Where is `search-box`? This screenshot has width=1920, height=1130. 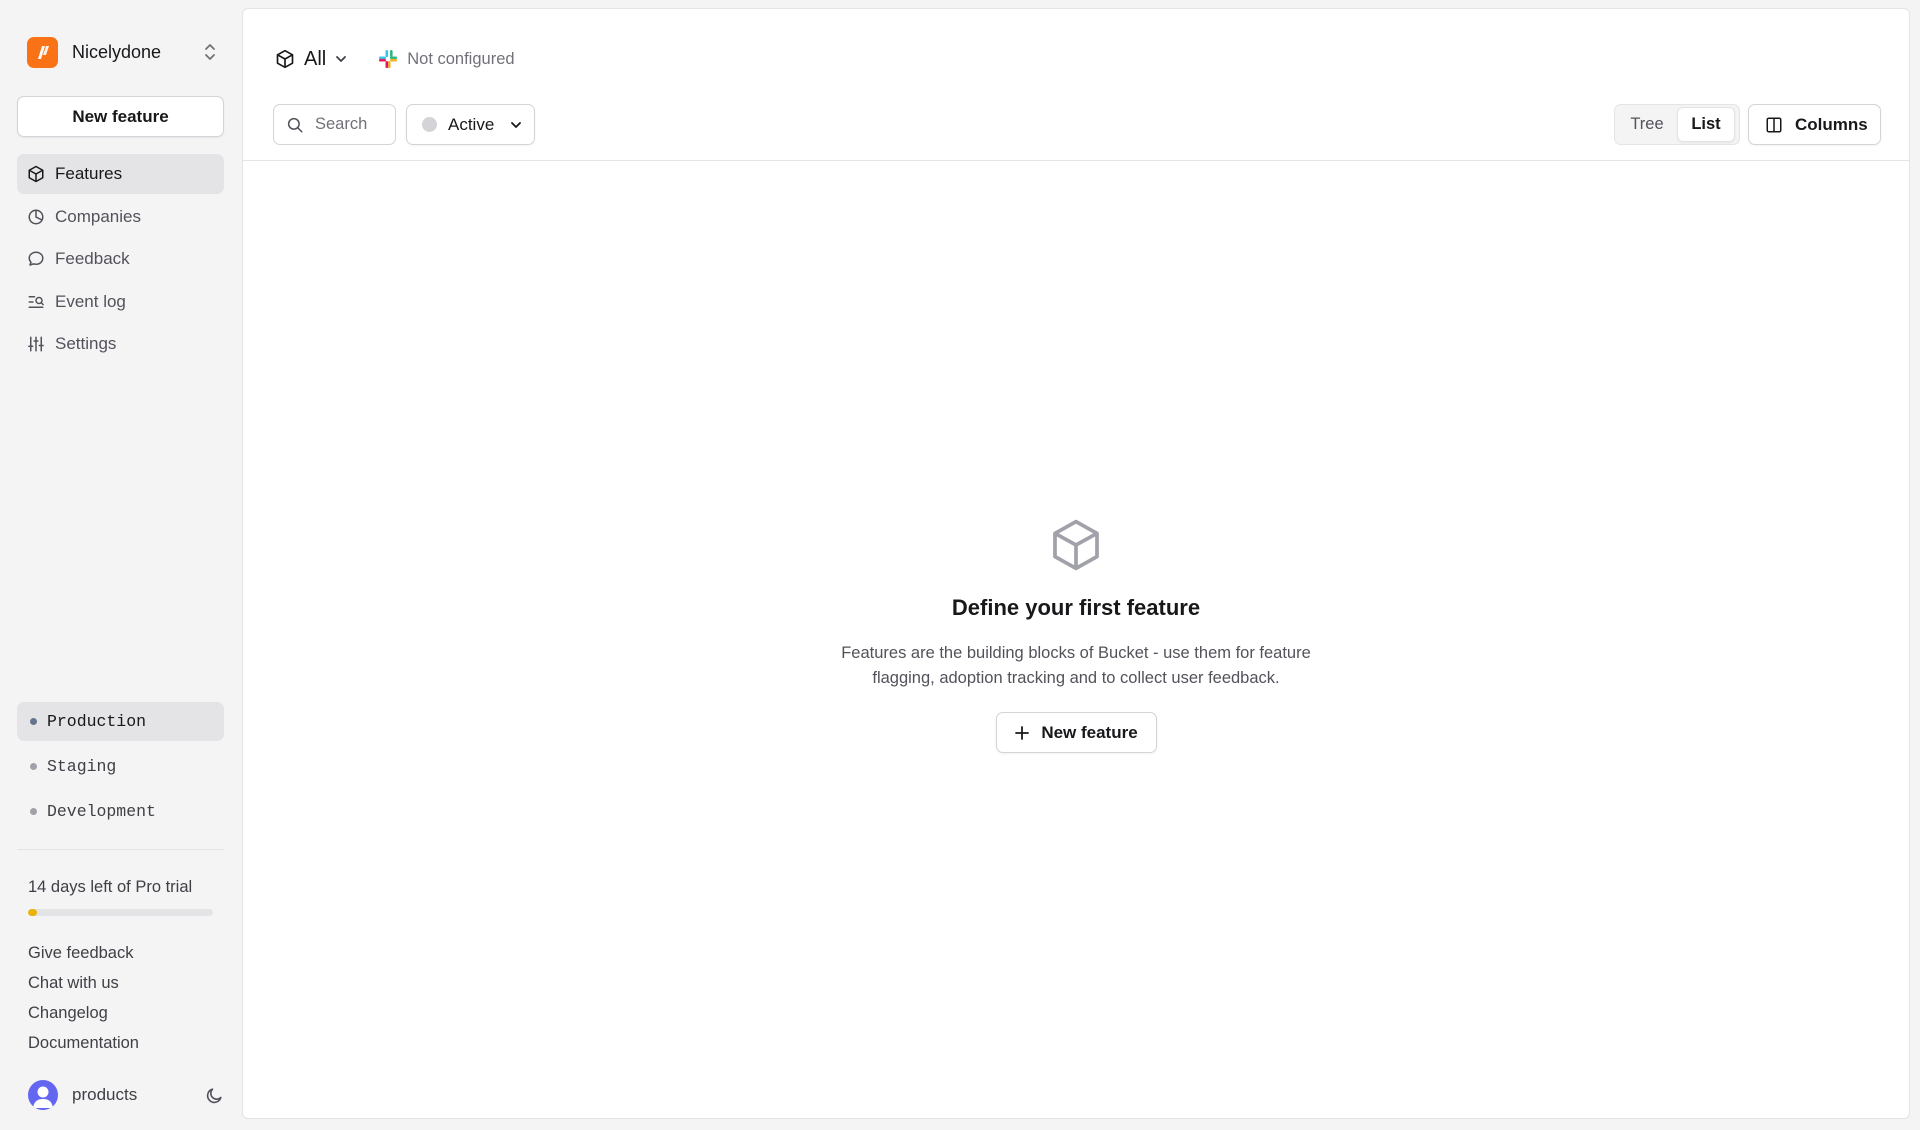
search-box is located at coordinates (334, 124).